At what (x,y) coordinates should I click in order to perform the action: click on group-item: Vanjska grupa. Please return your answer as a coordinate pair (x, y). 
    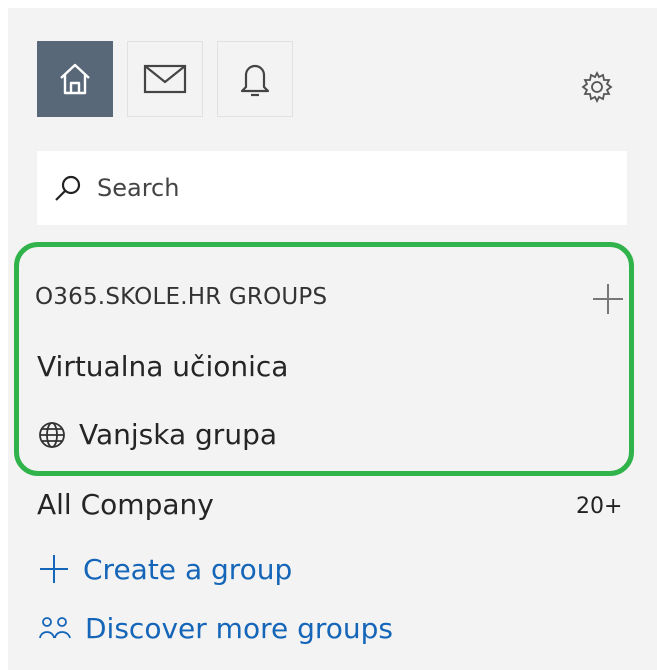
    Looking at the image, I should click on (157, 434).